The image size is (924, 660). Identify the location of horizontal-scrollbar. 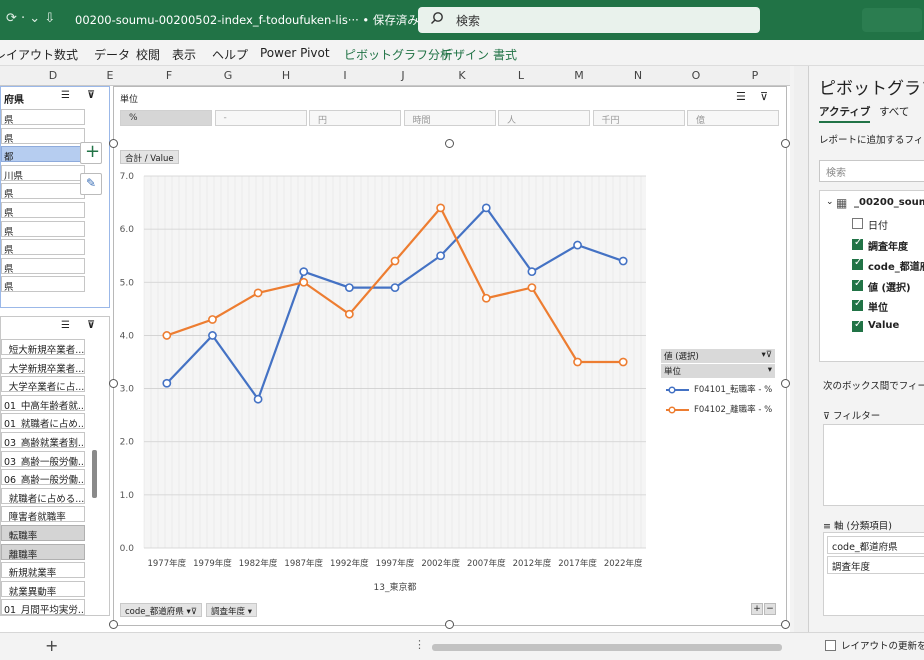
(607, 647).